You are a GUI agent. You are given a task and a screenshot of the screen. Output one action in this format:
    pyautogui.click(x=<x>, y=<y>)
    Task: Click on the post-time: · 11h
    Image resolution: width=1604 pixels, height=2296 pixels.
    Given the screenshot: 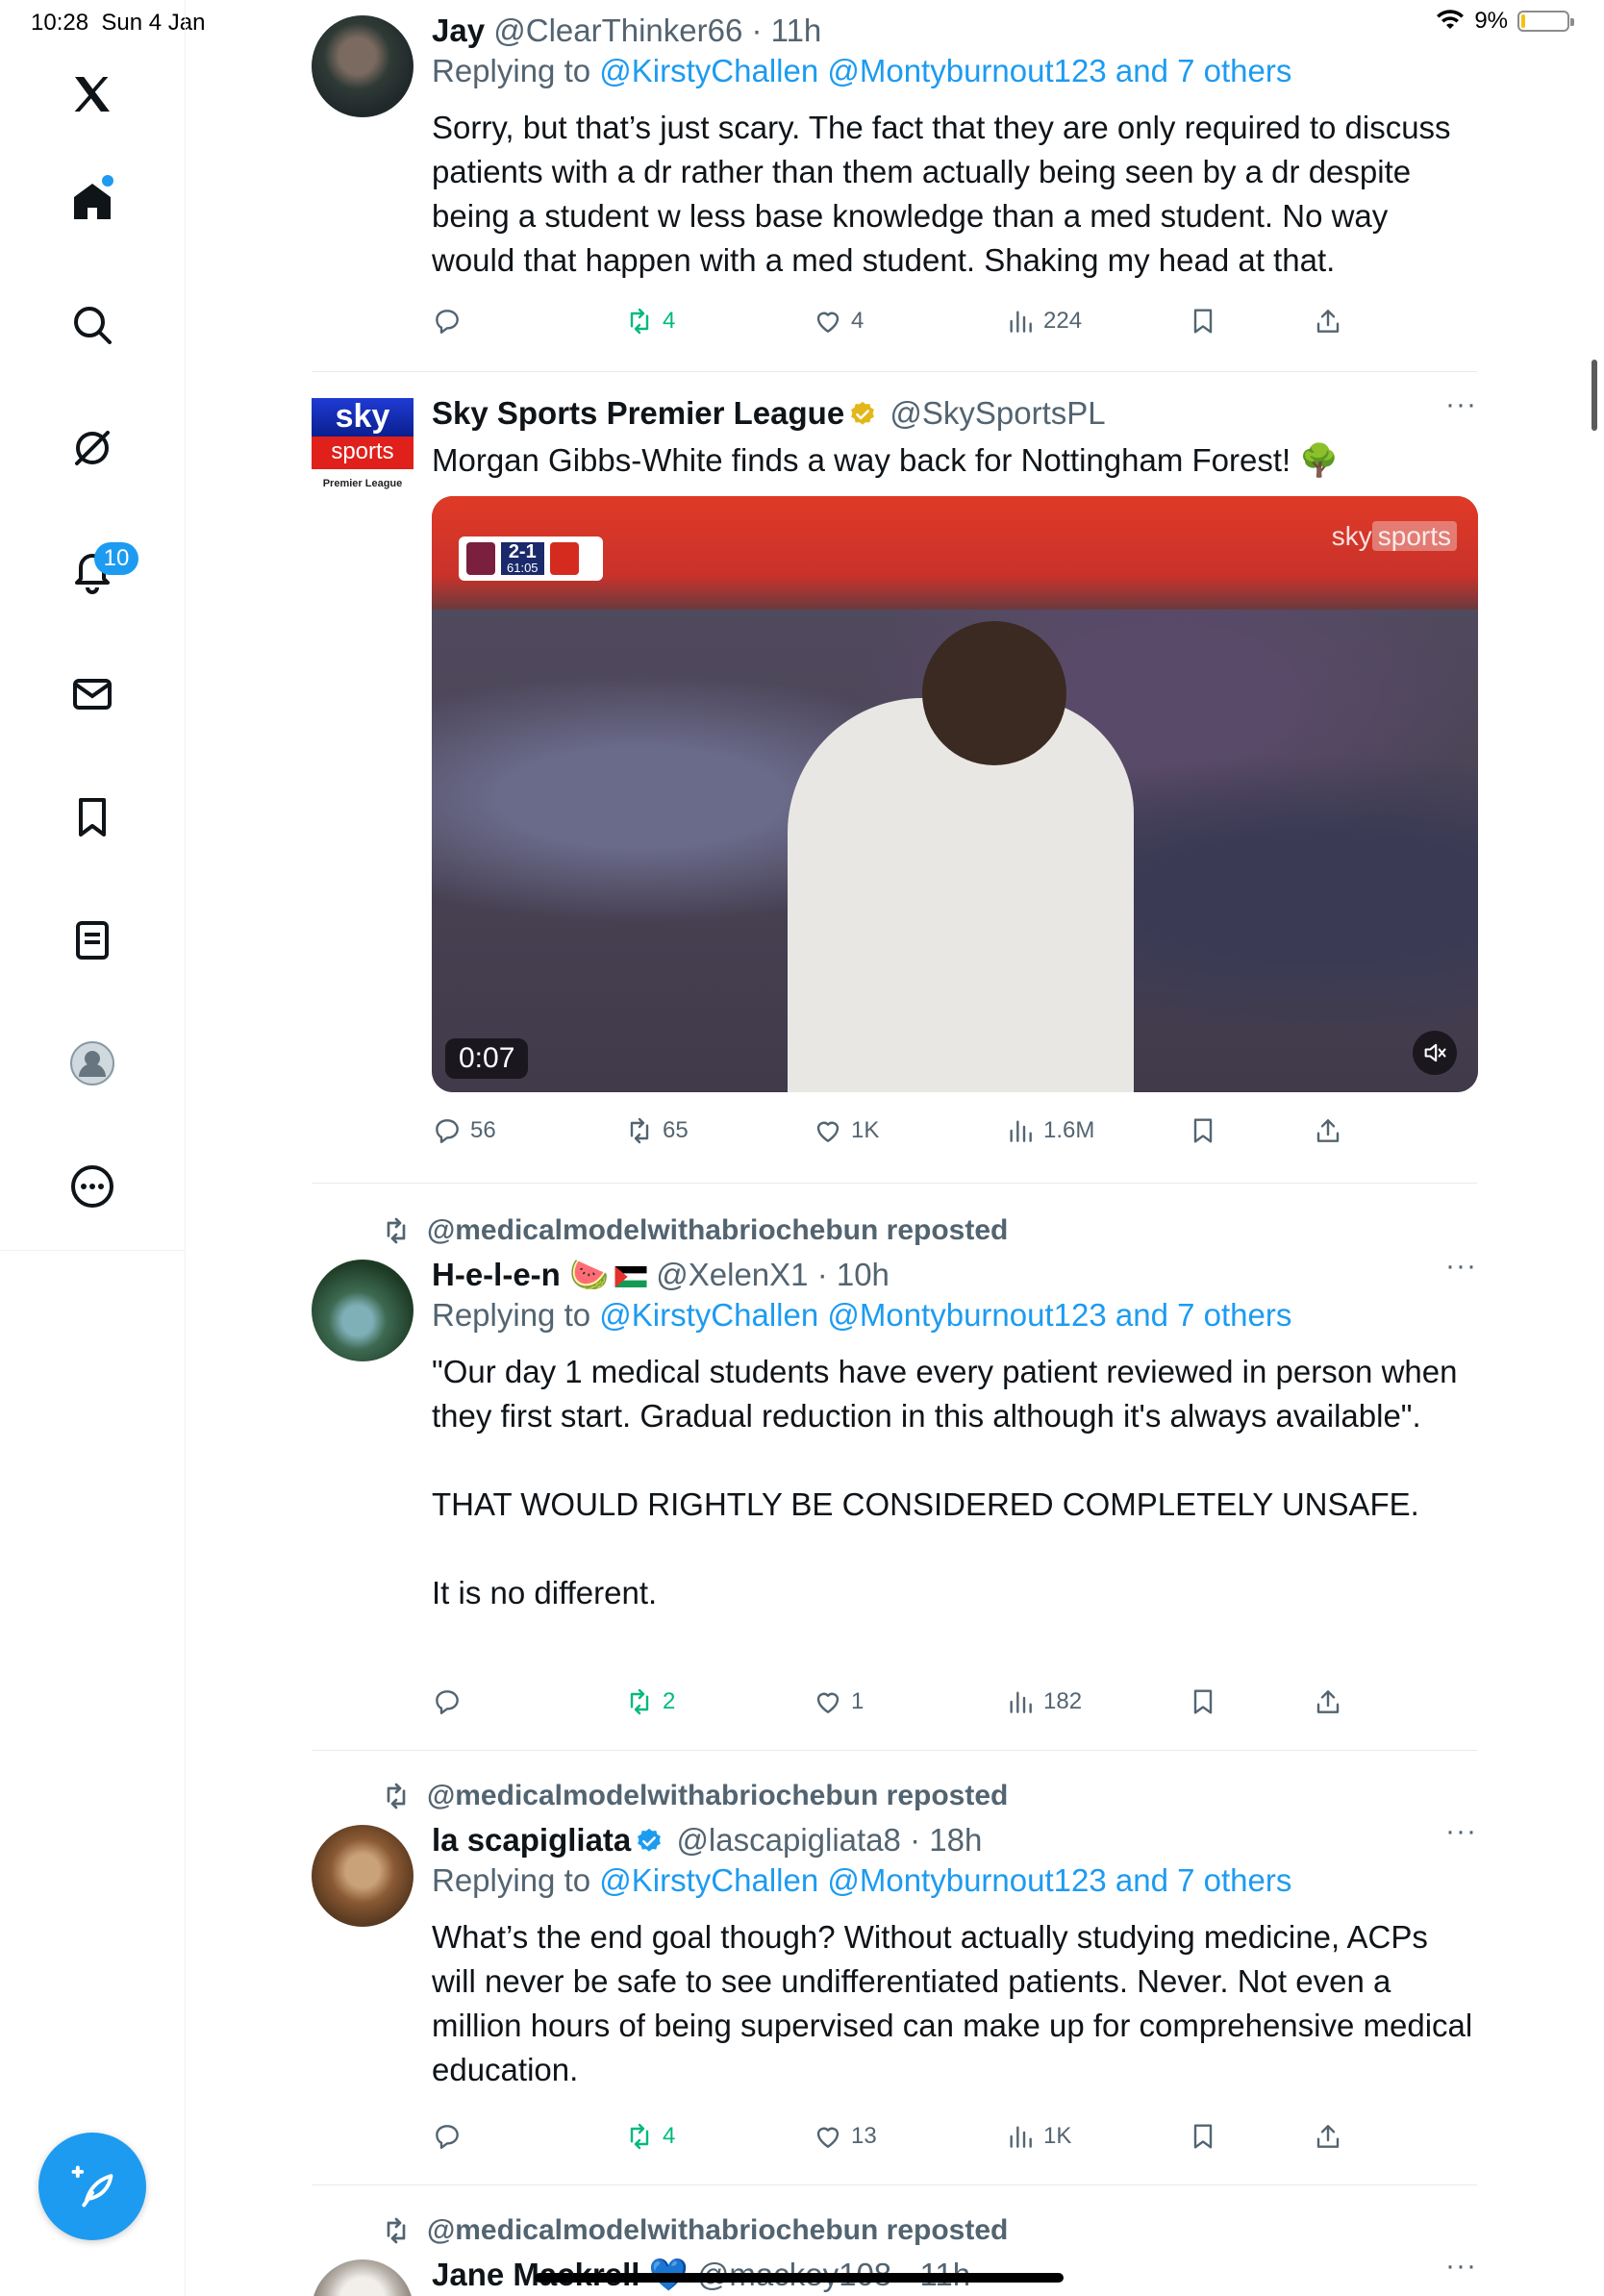 What is the action you would take?
    pyautogui.click(x=786, y=30)
    